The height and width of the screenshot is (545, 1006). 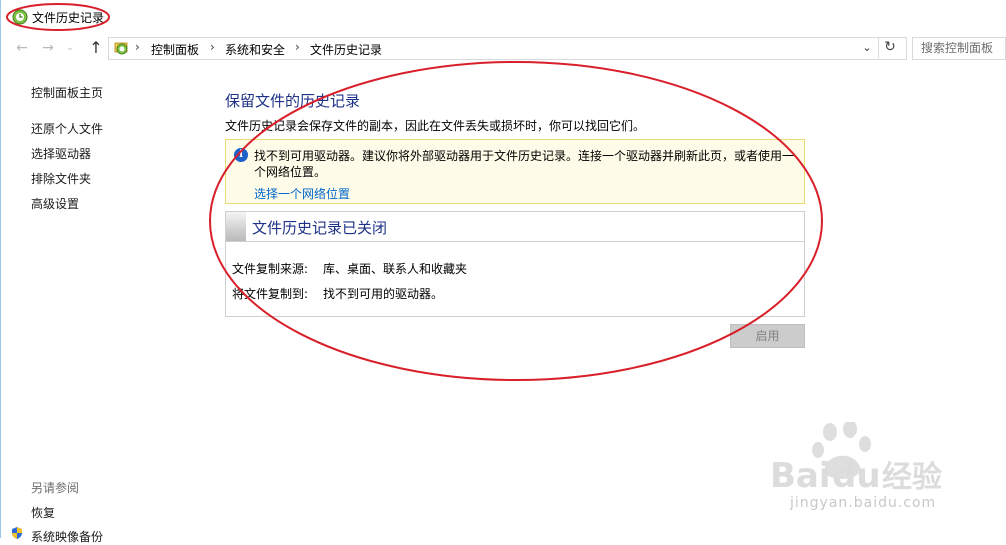 What do you see at coordinates (236, 226) in the screenshot?
I see `status-indicator` at bounding box center [236, 226].